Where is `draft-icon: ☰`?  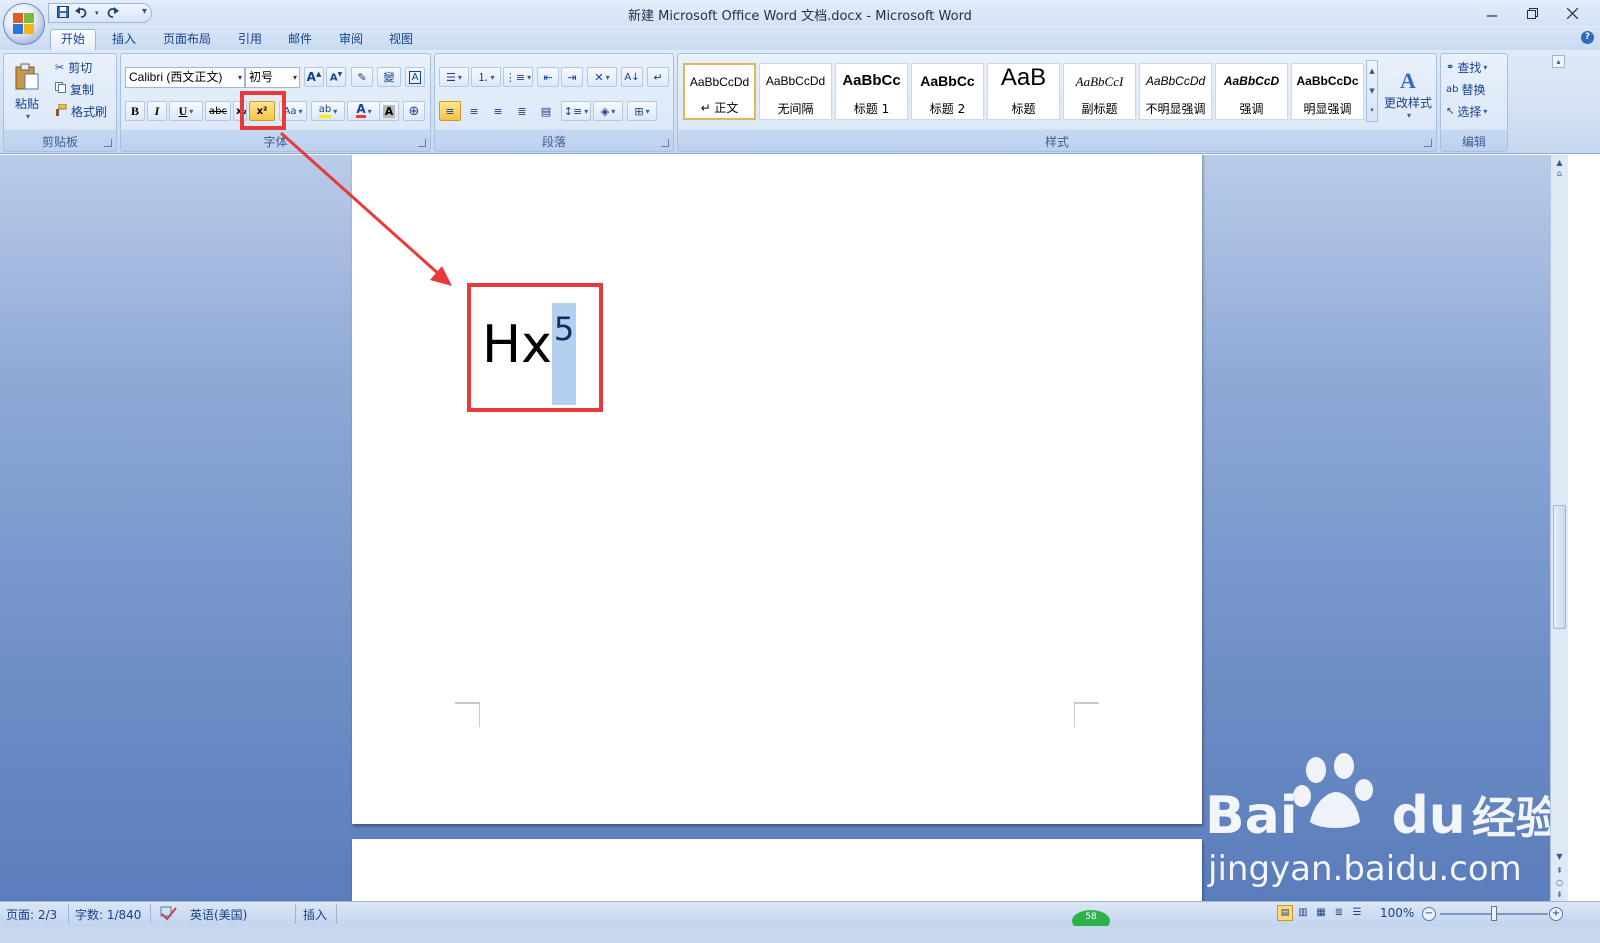
draft-icon: ☰ is located at coordinates (1357, 913).